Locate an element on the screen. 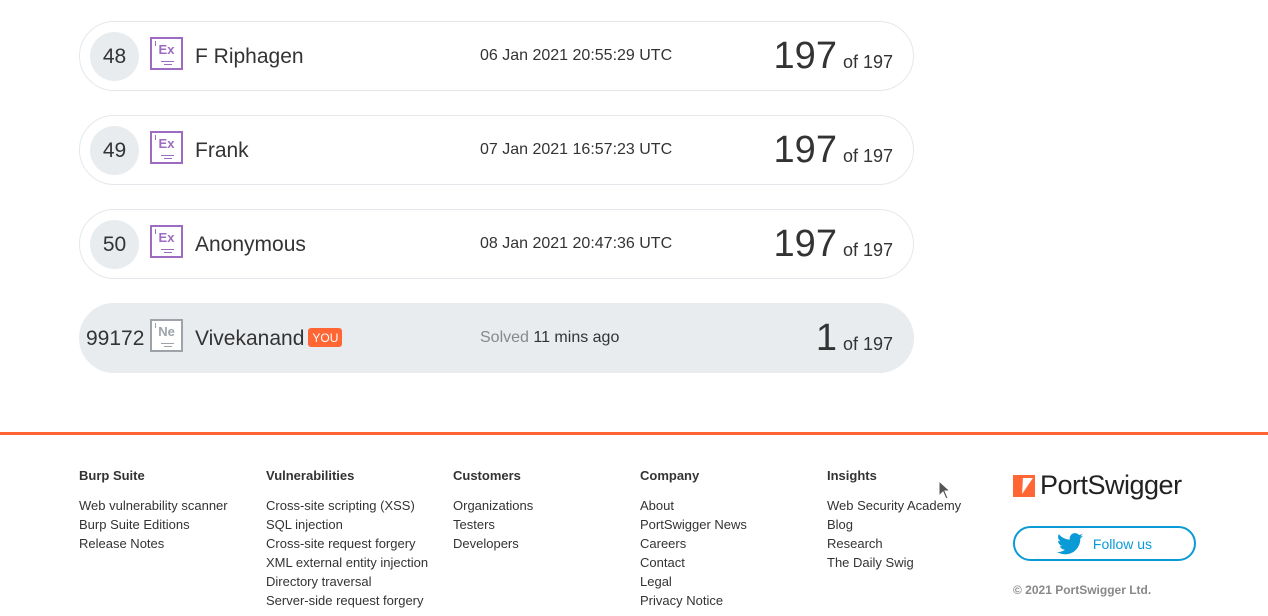 Image resolution: width=1268 pixels, height=616 pixels. footer-link: Cross-site request forgery is located at coordinates (347, 543).